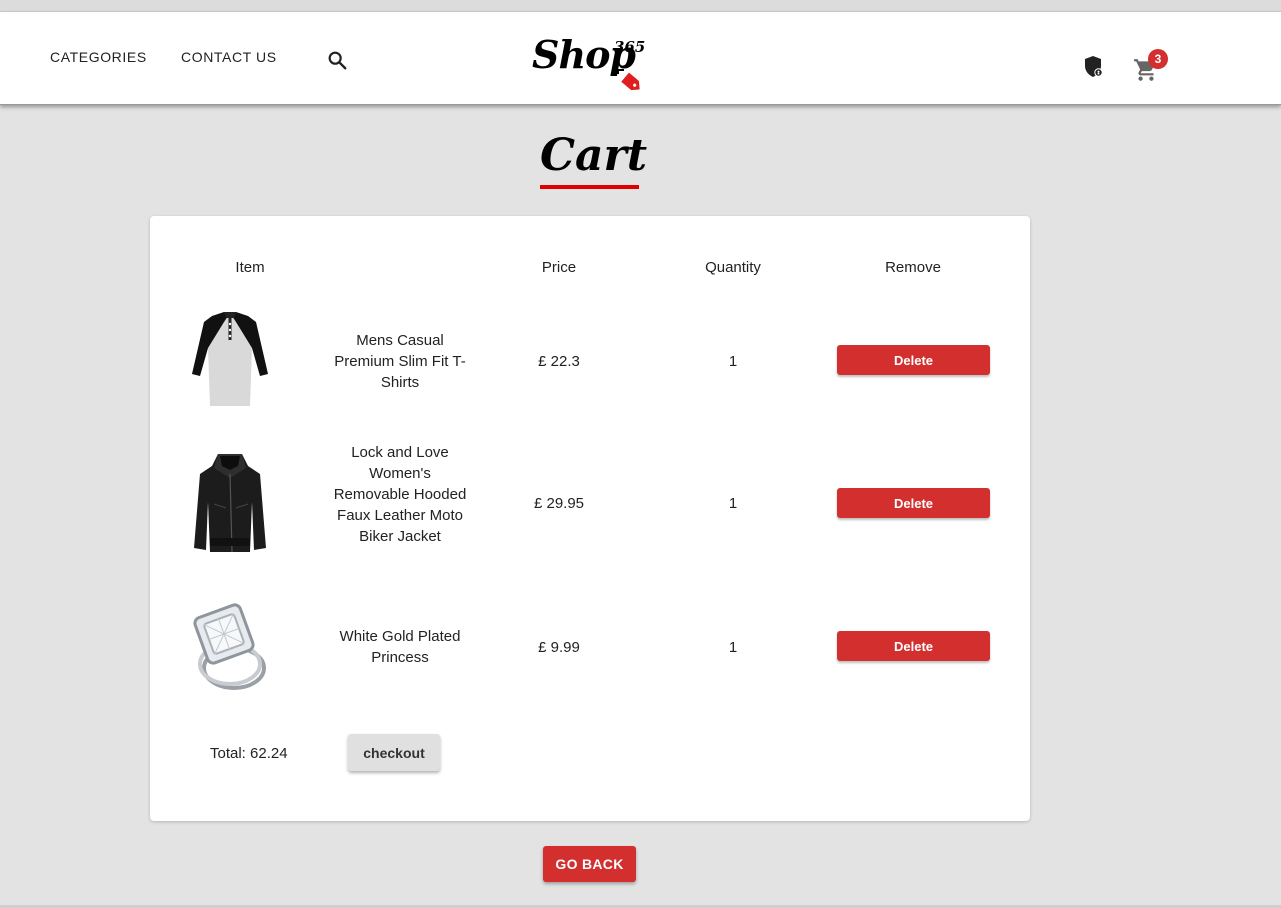 Image resolution: width=1281 pixels, height=908 pixels. Describe the element at coordinates (559, 503) in the screenshot. I see `item-price: £ 29.95` at that location.